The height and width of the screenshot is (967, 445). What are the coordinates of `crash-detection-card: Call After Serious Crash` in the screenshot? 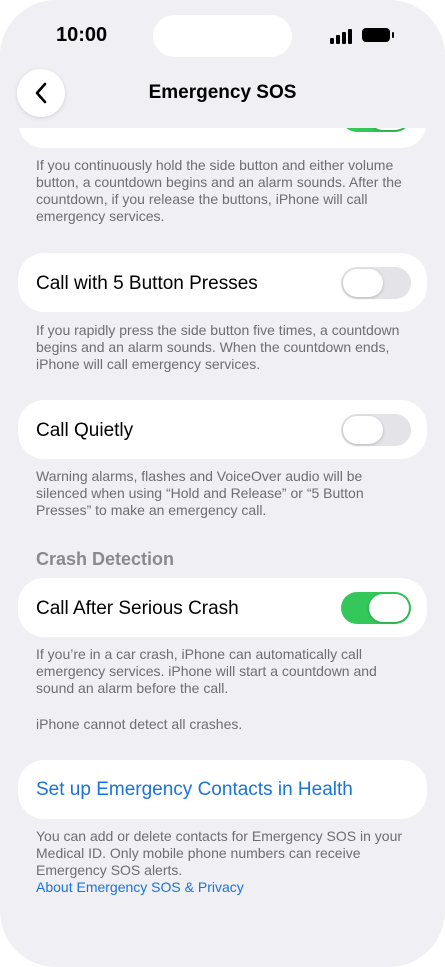 It's located at (222, 607).